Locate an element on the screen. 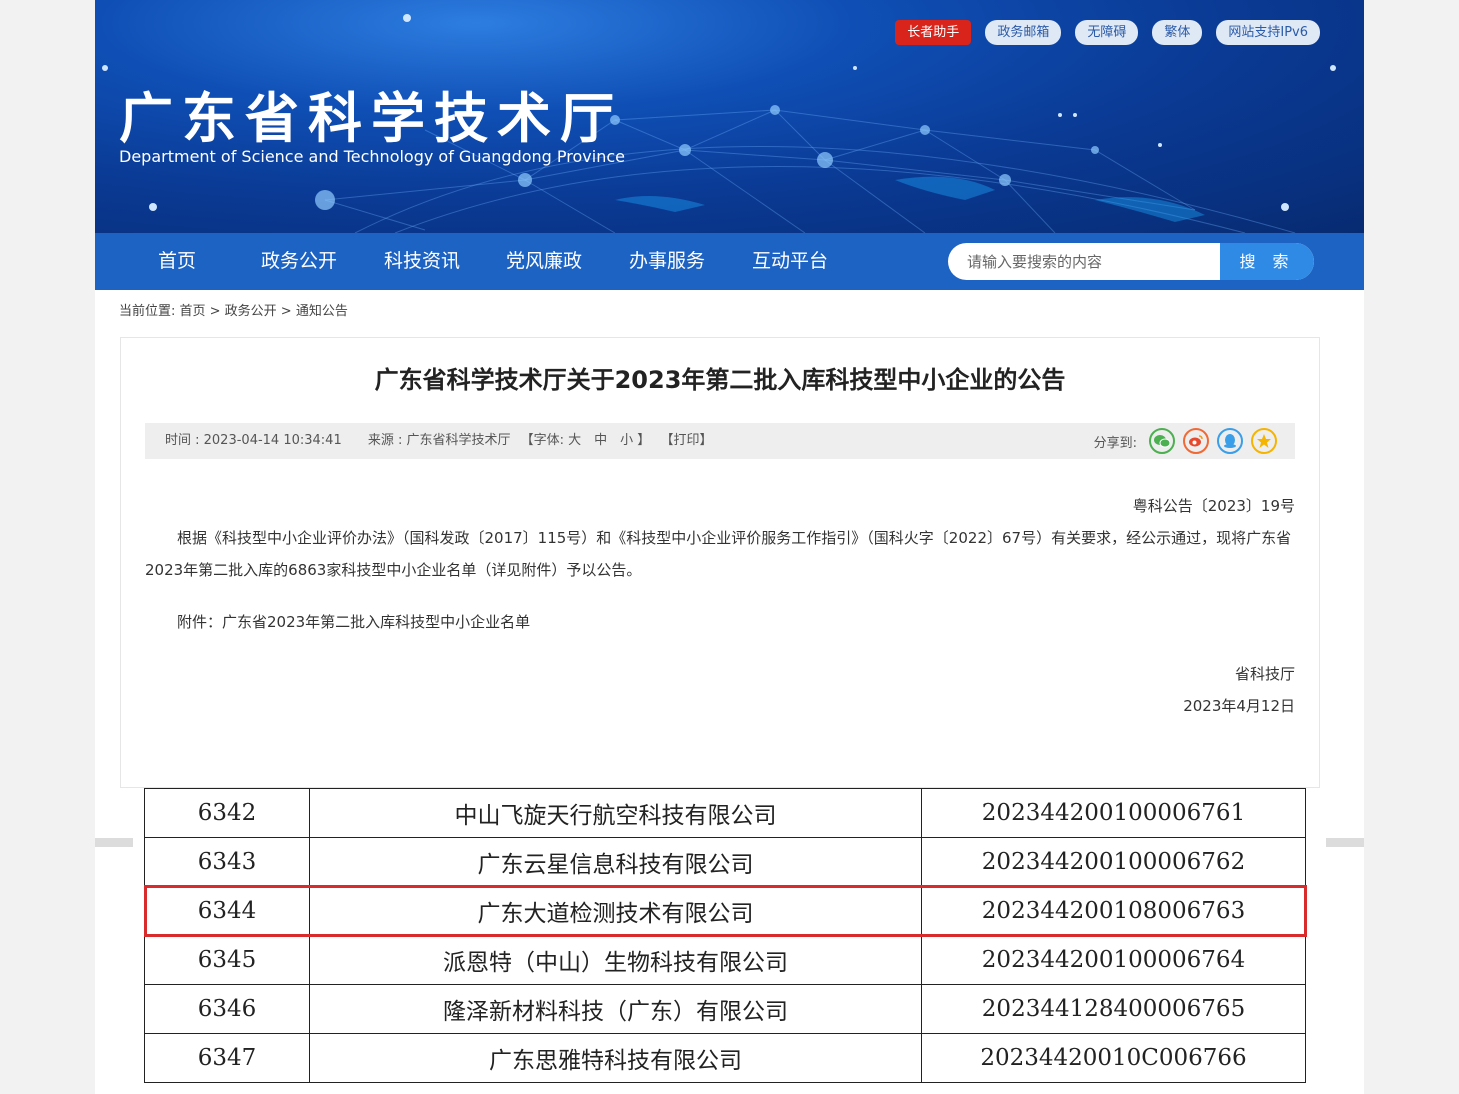  divider-right is located at coordinates (1345, 842).